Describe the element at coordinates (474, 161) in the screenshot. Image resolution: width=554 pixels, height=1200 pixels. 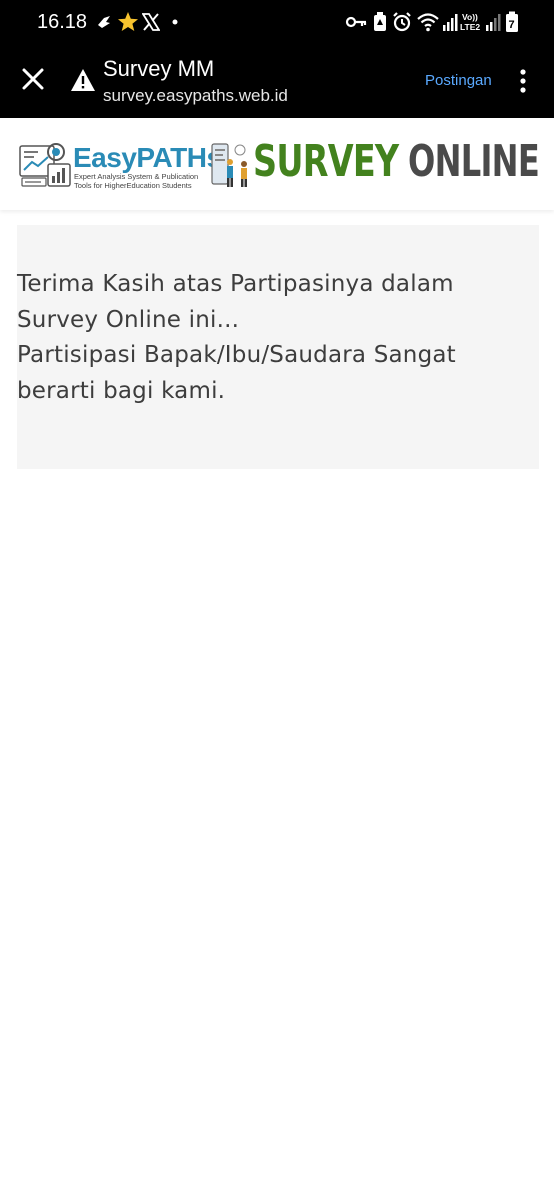
I see `online-heading-word: ONLINE` at that location.